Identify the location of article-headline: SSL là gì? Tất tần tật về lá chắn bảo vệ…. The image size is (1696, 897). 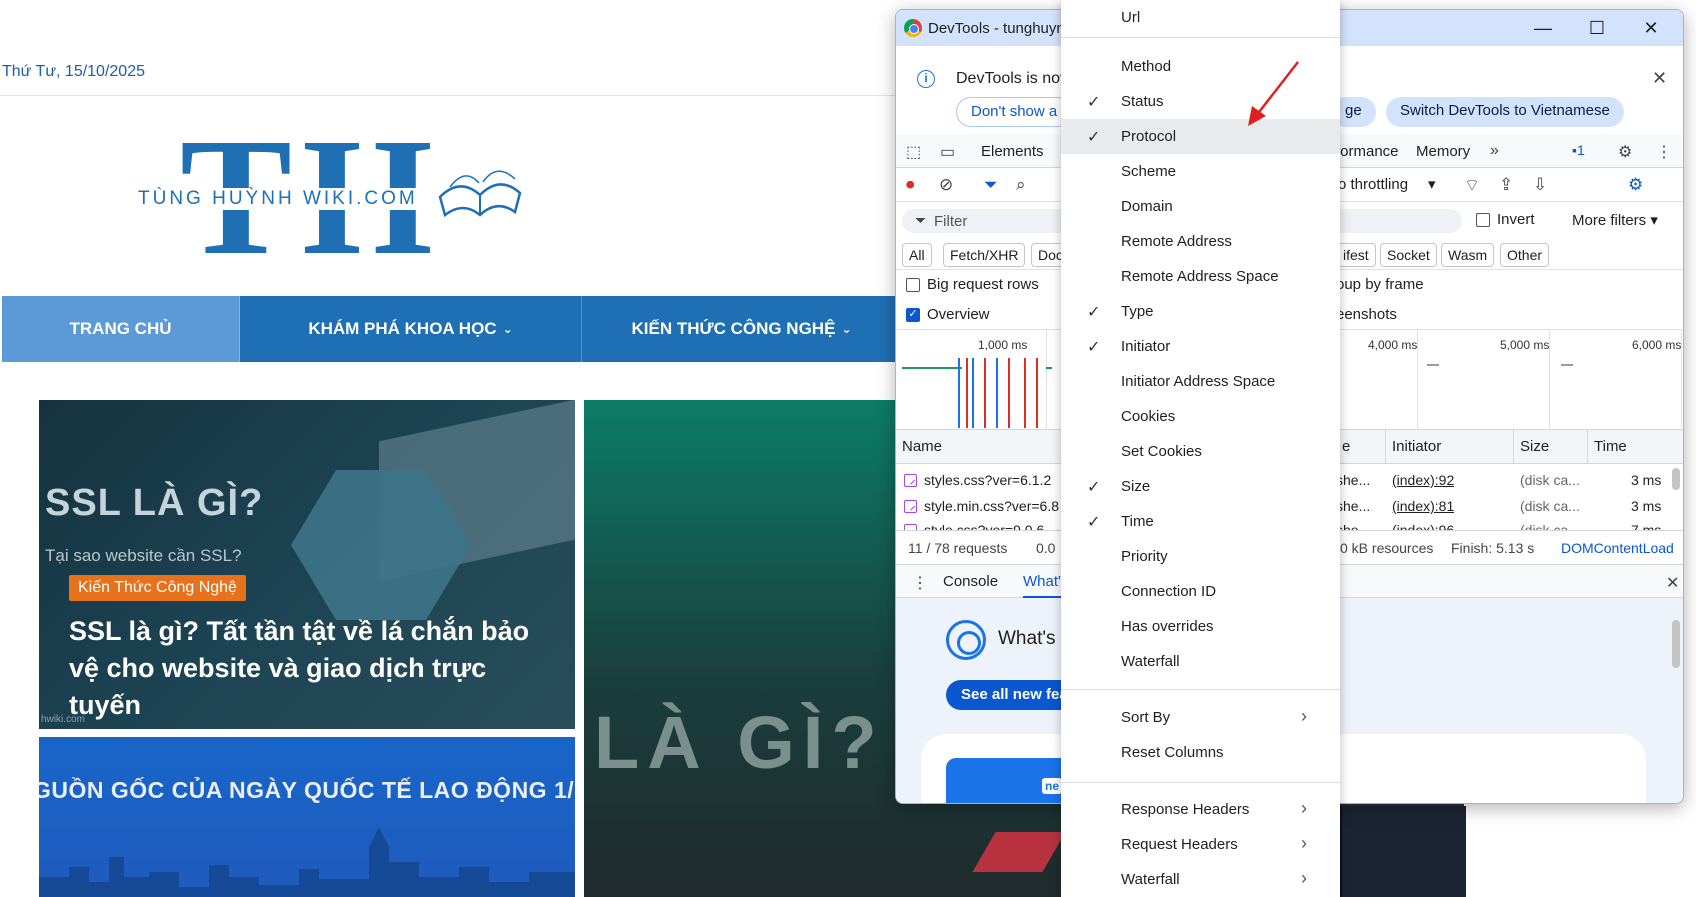
(309, 668).